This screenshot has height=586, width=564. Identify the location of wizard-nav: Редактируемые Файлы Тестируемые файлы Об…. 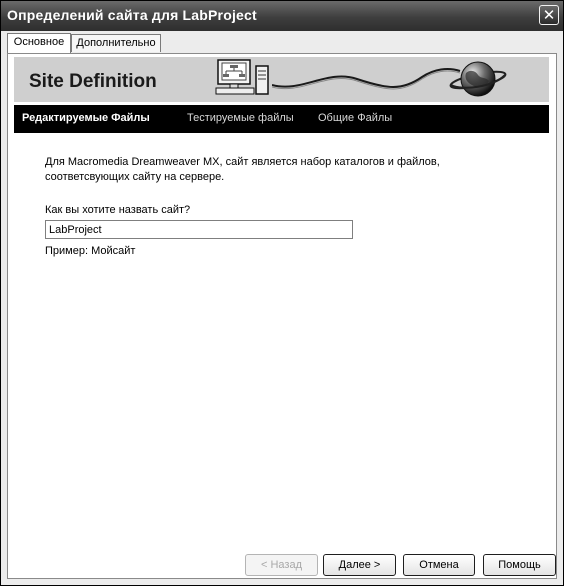
(281, 119).